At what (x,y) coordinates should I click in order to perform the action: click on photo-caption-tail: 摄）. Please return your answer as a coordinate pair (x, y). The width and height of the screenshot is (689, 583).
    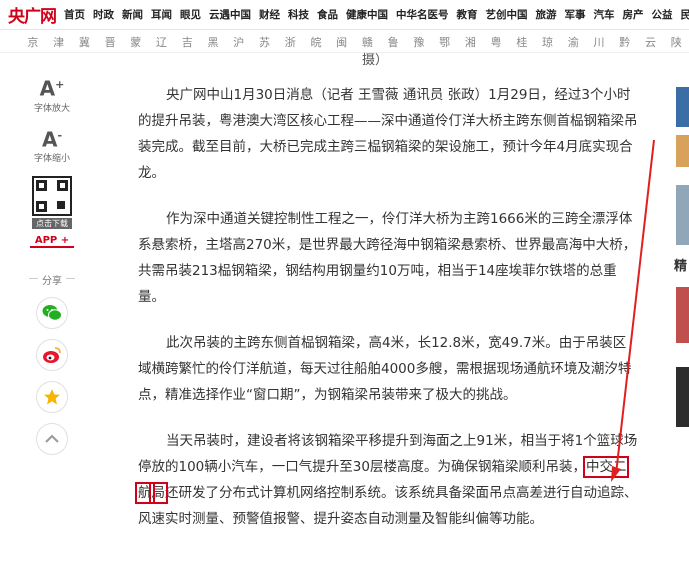
    Looking at the image, I should click on (375, 60).